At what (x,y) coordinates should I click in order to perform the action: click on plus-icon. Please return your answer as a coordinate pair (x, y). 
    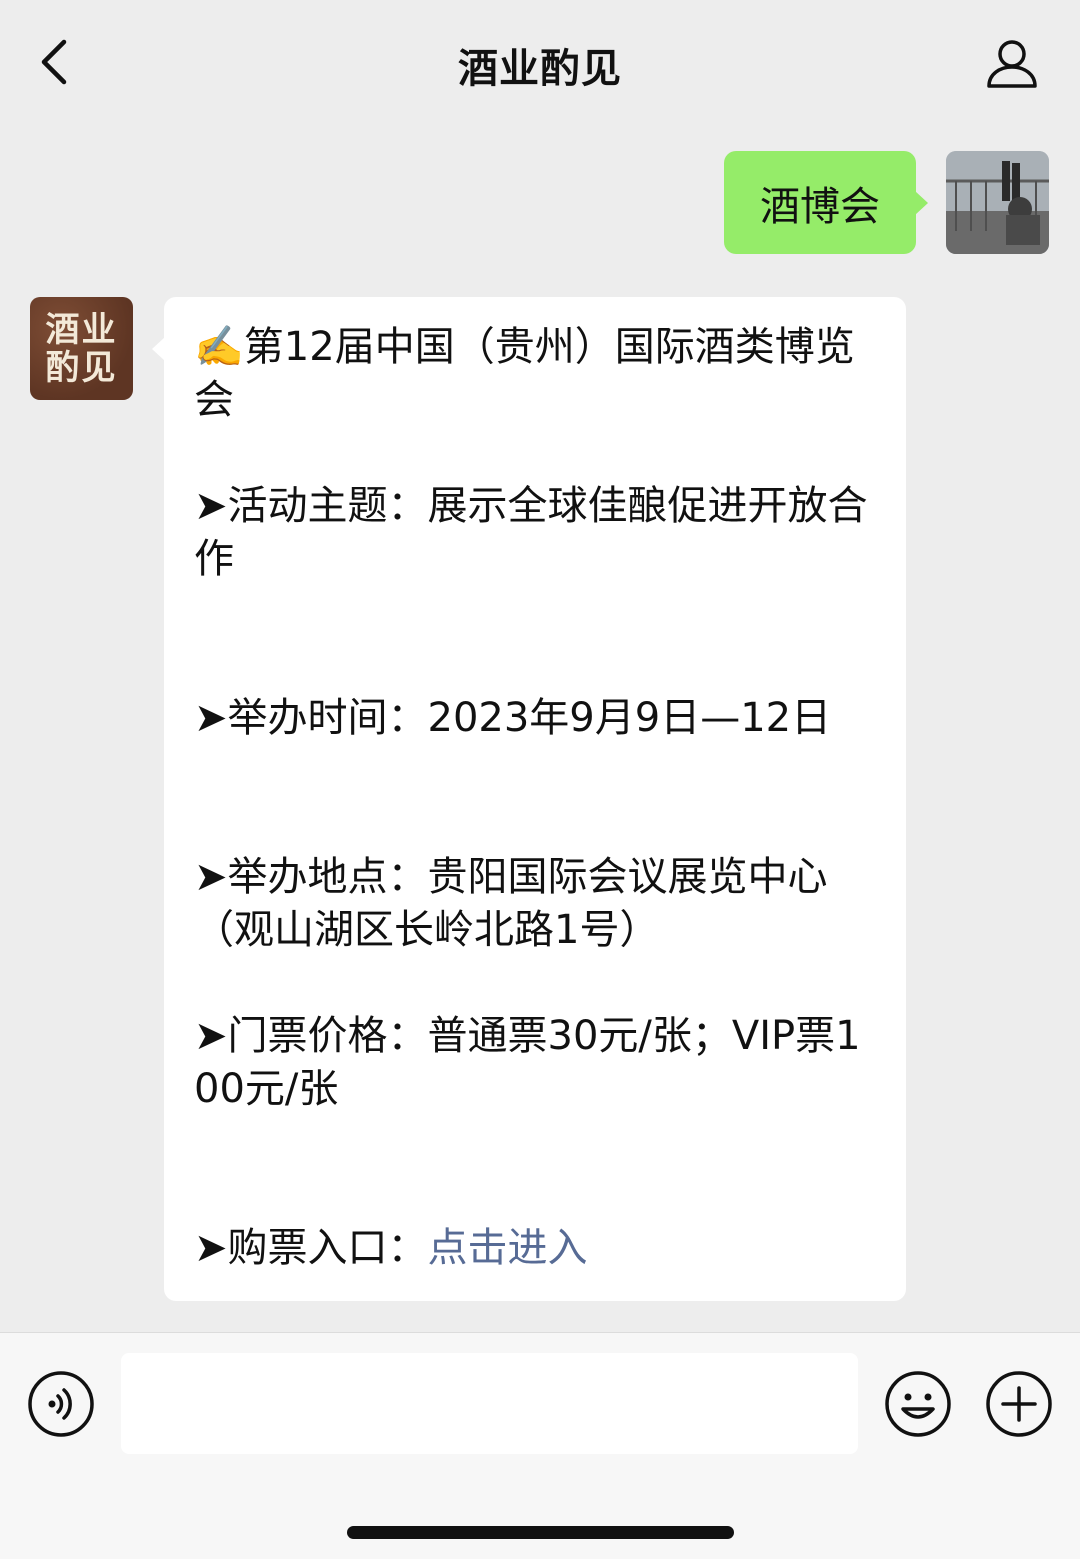
    Looking at the image, I should click on (1019, 1404).